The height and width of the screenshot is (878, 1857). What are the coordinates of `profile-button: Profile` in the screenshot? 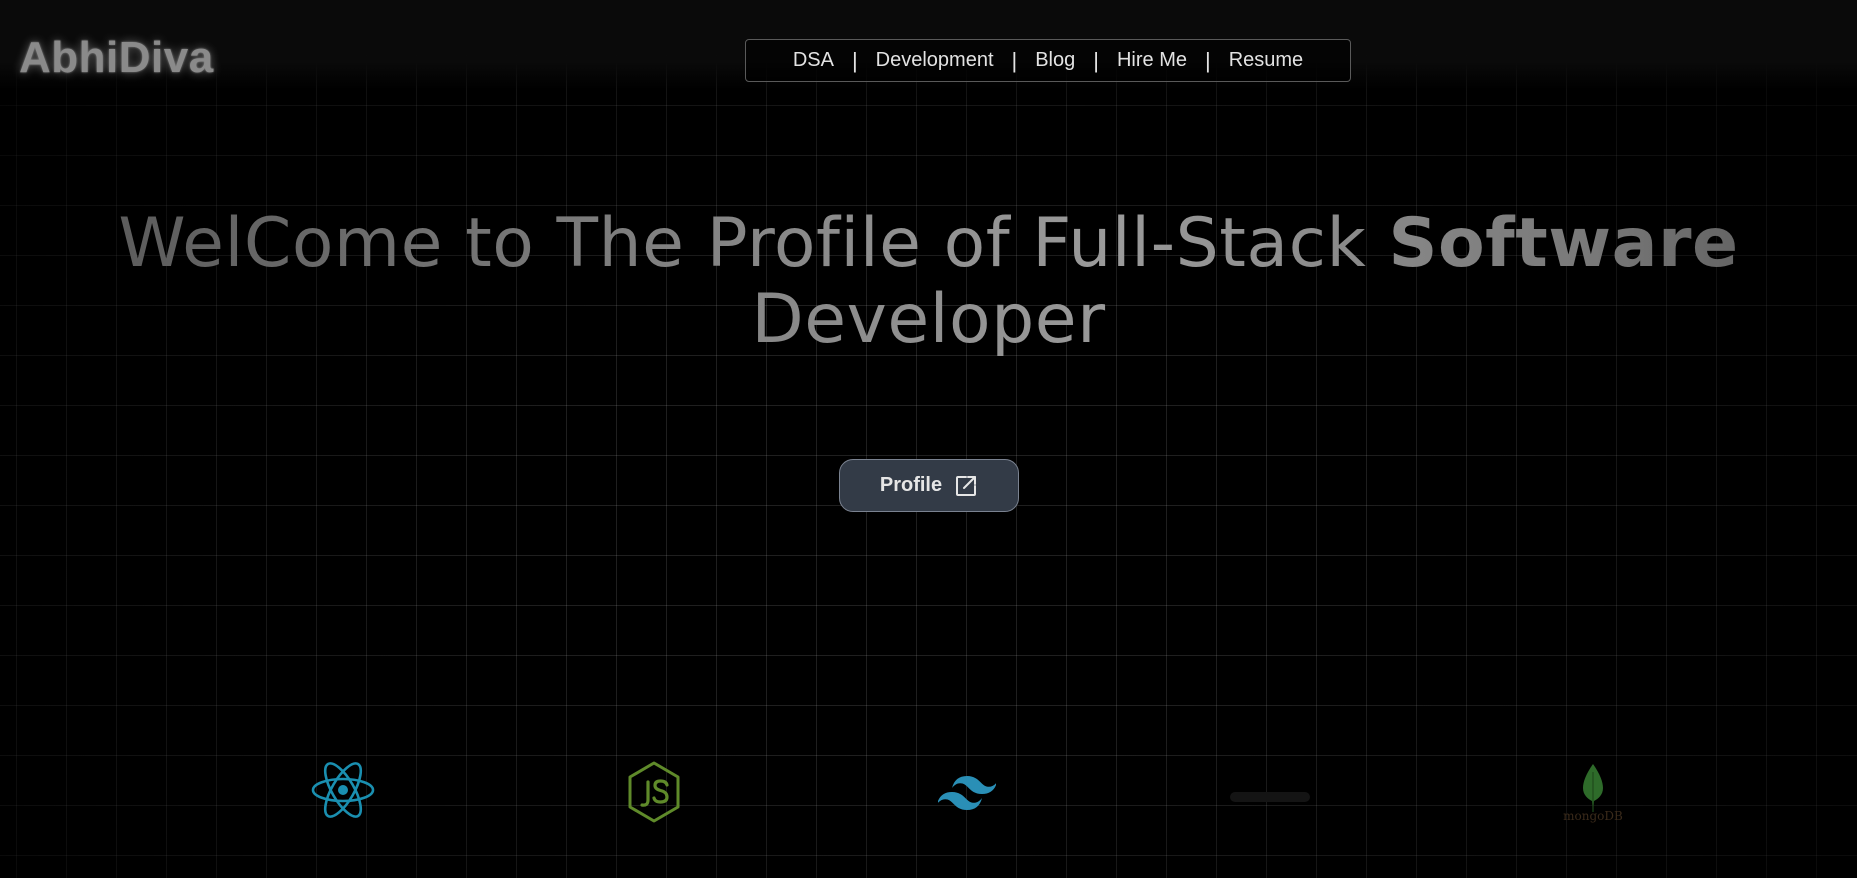 It's located at (929, 485).